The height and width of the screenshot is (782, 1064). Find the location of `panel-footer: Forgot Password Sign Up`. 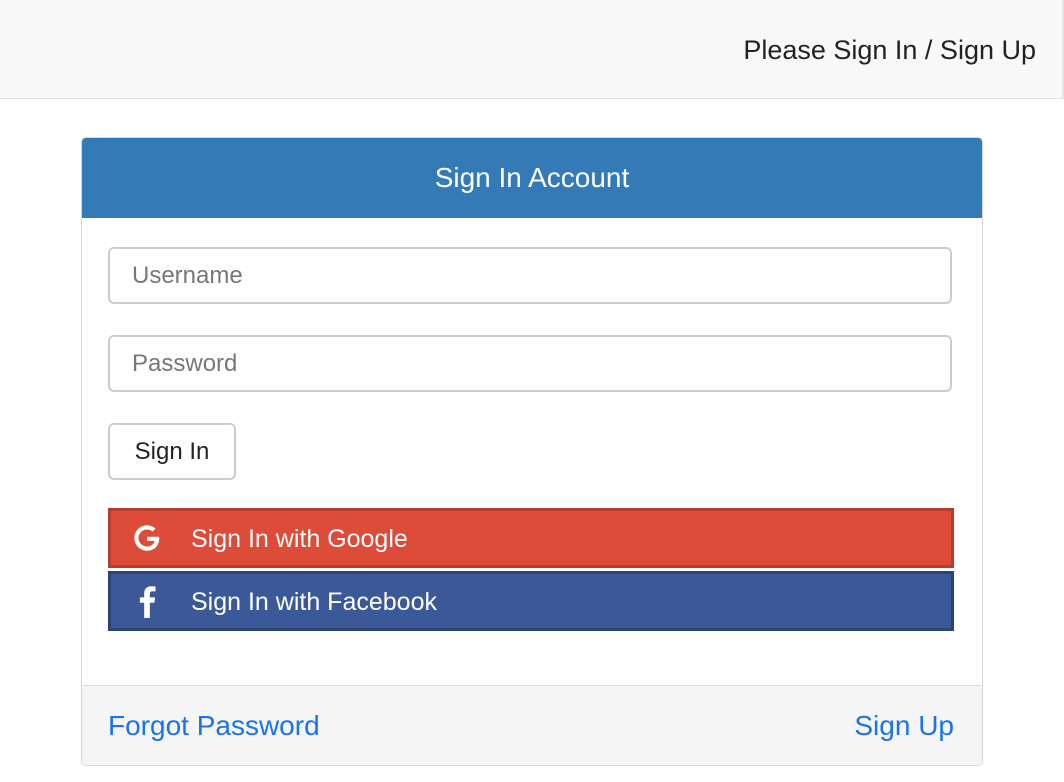

panel-footer: Forgot Password Sign Up is located at coordinates (532, 725).